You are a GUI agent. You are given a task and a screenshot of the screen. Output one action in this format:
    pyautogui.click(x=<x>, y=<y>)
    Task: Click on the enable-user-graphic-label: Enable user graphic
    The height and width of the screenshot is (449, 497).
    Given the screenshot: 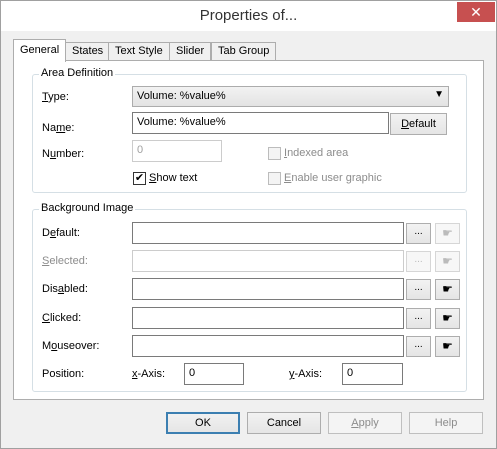 What is the action you would take?
    pyautogui.click(x=333, y=178)
    